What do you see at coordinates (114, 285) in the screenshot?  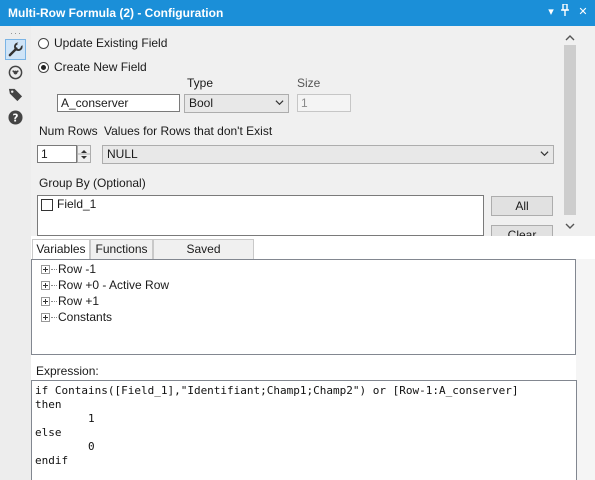 I see `tree-item-label: Row +0 - Active Row` at bounding box center [114, 285].